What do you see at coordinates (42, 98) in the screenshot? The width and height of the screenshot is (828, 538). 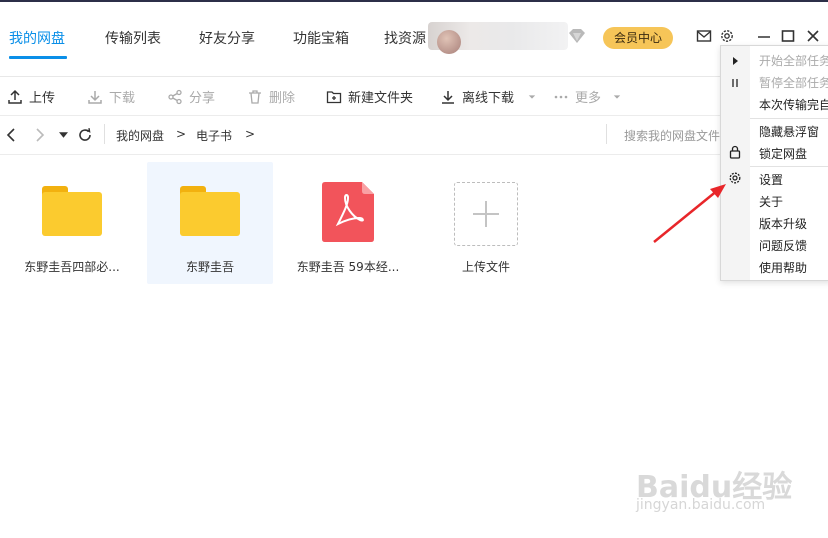 I see `upload-label: 上传` at bounding box center [42, 98].